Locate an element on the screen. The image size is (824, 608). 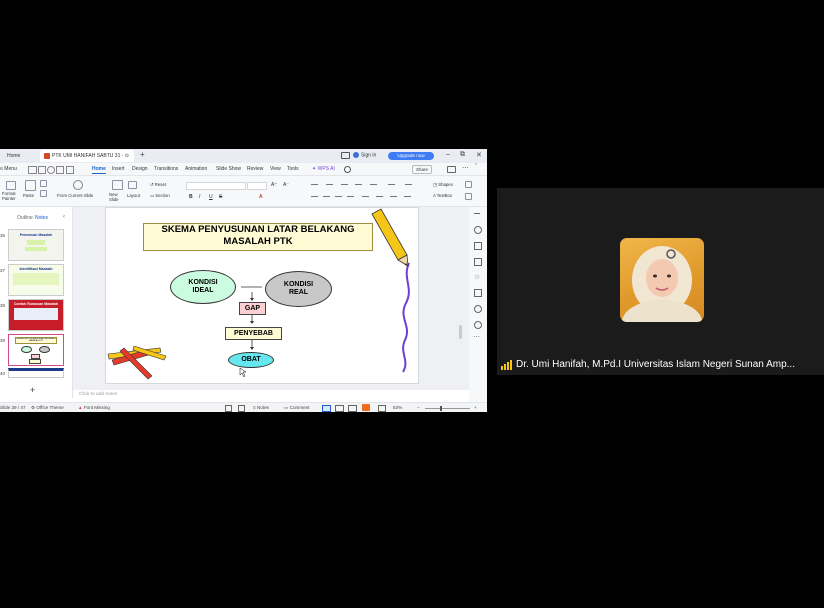
save-icon is located at coordinates (42, 170).